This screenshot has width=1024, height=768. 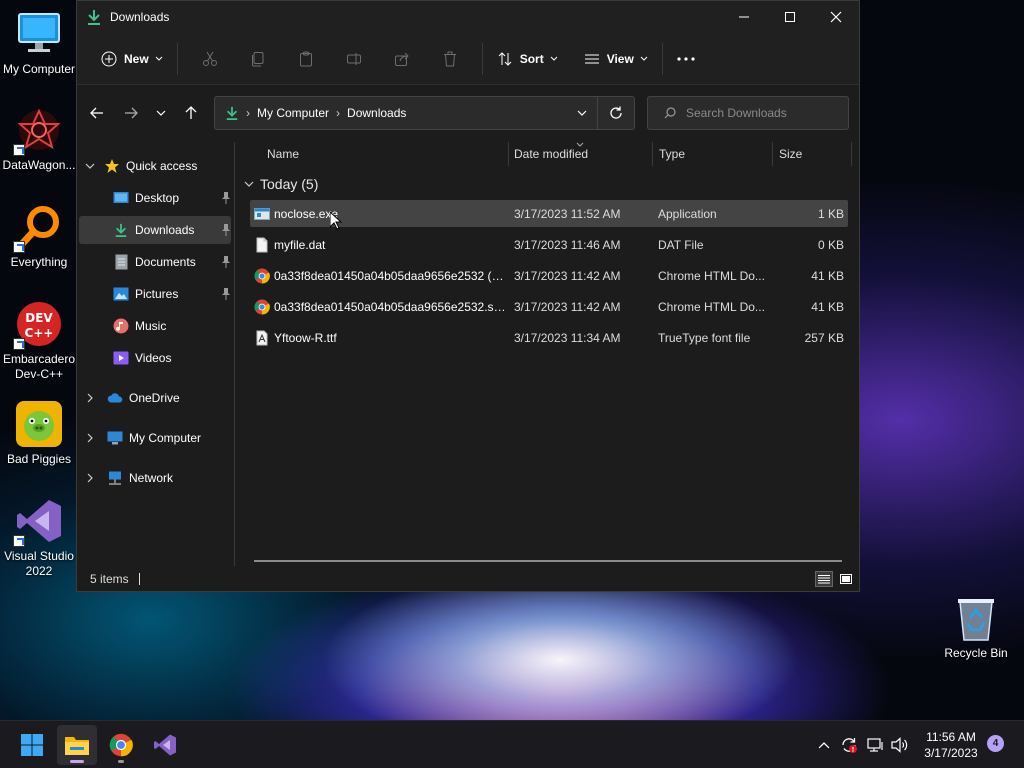 What do you see at coordinates (548, 561) in the screenshot?
I see `horizontal-scrollbar` at bounding box center [548, 561].